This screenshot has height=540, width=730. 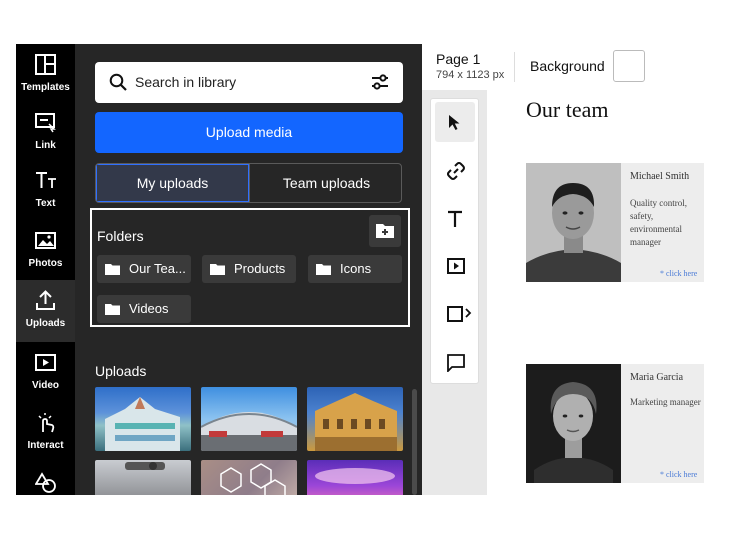 I want to click on video-tool-icon, so click(x=456, y=266).